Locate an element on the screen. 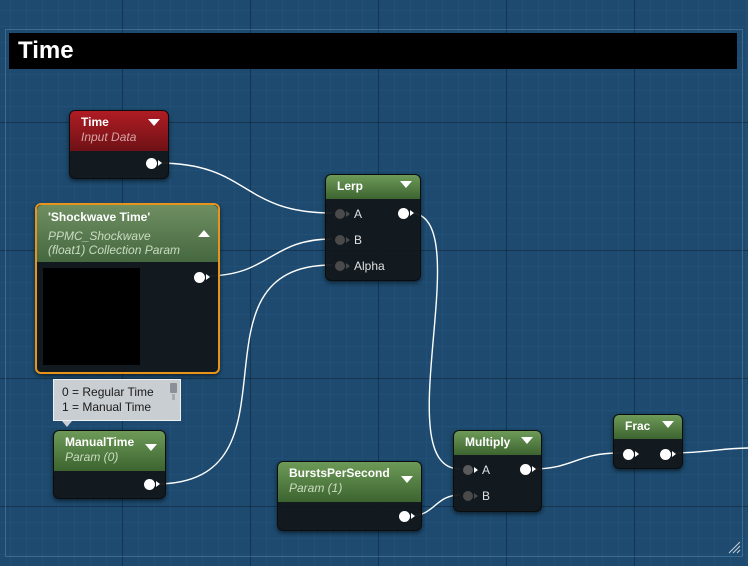  manual-time-comment-bubble: 0 = Regular Time 1 = Manual Time is located at coordinates (117, 403).